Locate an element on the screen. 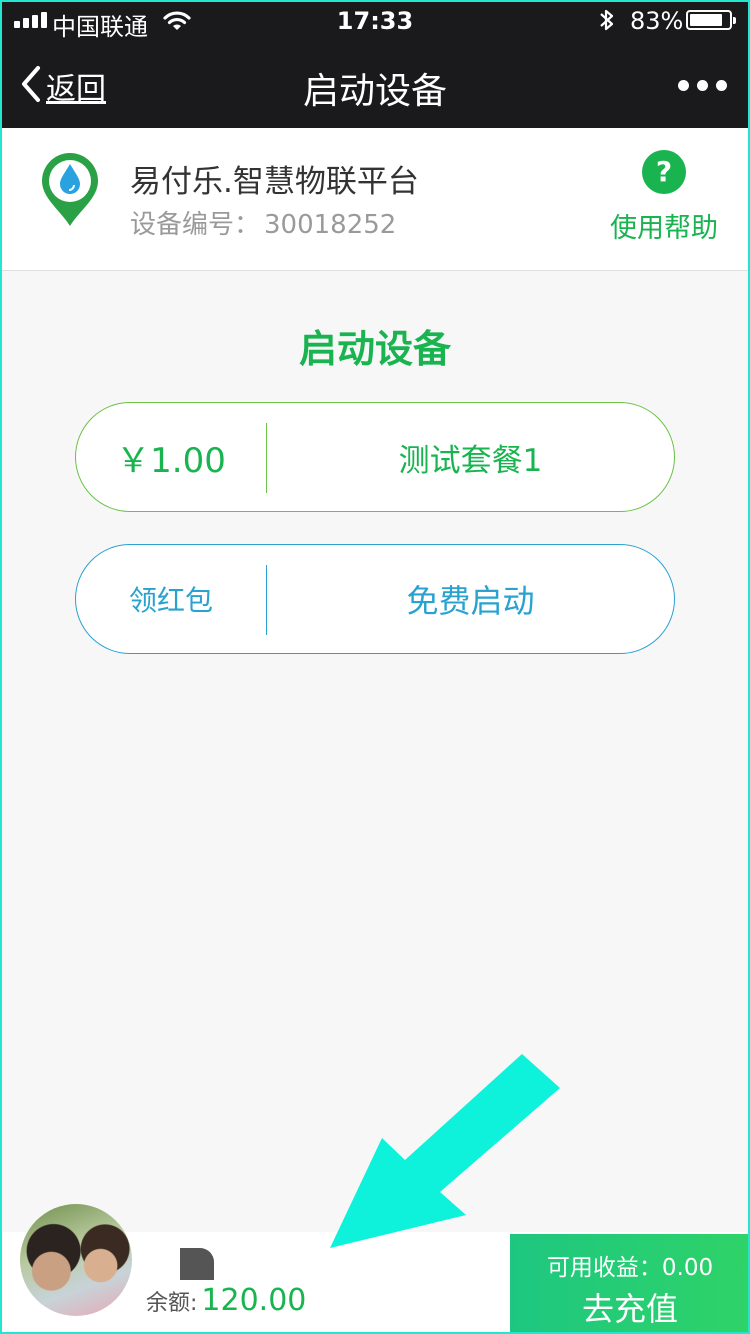 The height and width of the screenshot is (1334, 750). available-earnings: 可用收益：0.00 is located at coordinates (630, 1268).